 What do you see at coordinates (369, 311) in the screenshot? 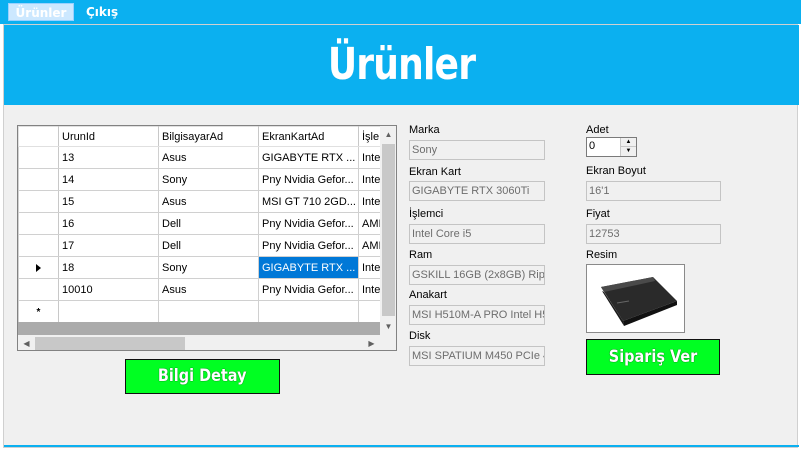
I see `cell-islemci` at bounding box center [369, 311].